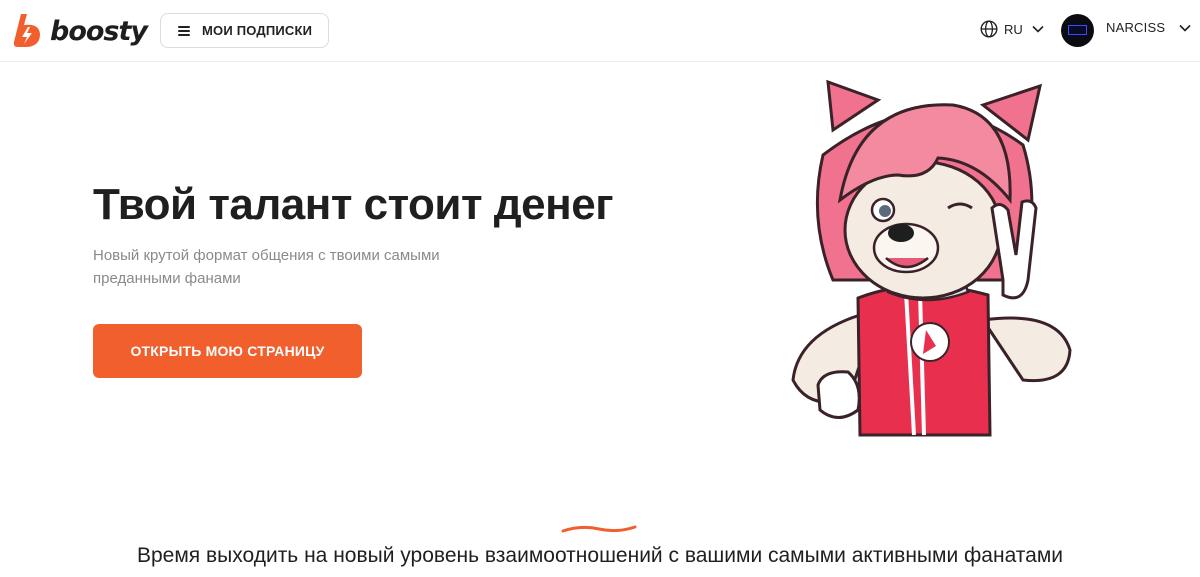 This screenshot has height=577, width=1200. Describe the element at coordinates (931, 258) in the screenshot. I see `mascot-illustration` at that location.